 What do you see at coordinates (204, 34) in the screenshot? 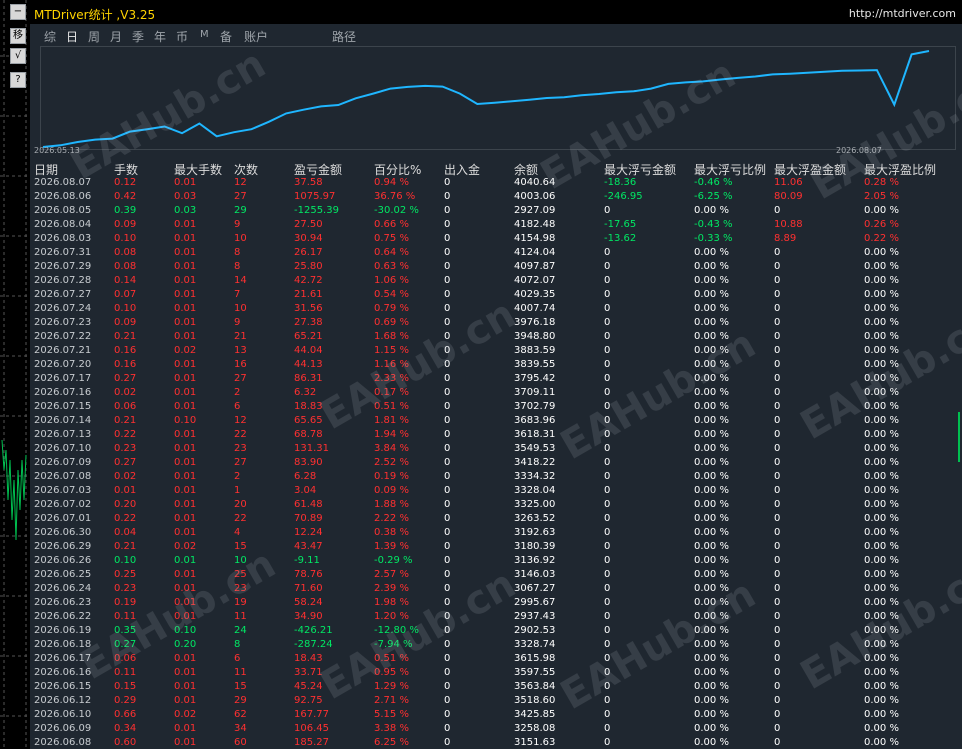
I see `tab-magic: M` at bounding box center [204, 34].